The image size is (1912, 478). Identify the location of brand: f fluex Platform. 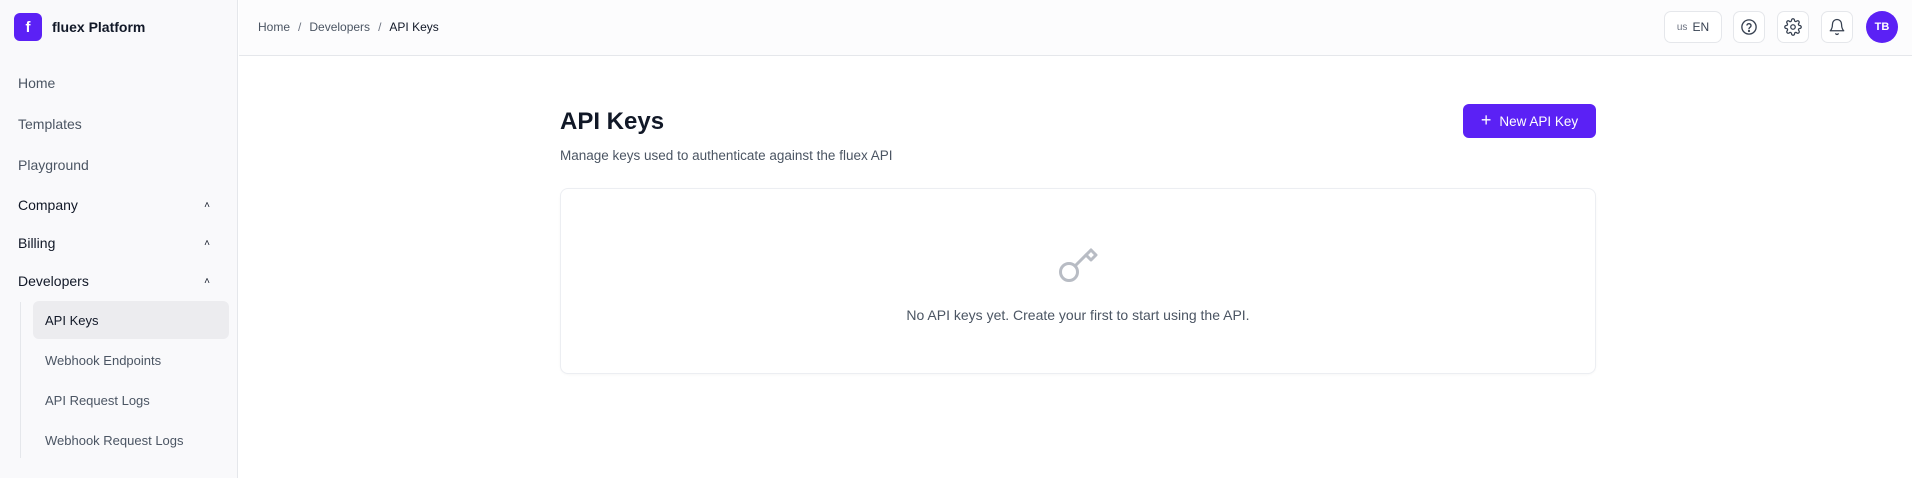
(79, 27).